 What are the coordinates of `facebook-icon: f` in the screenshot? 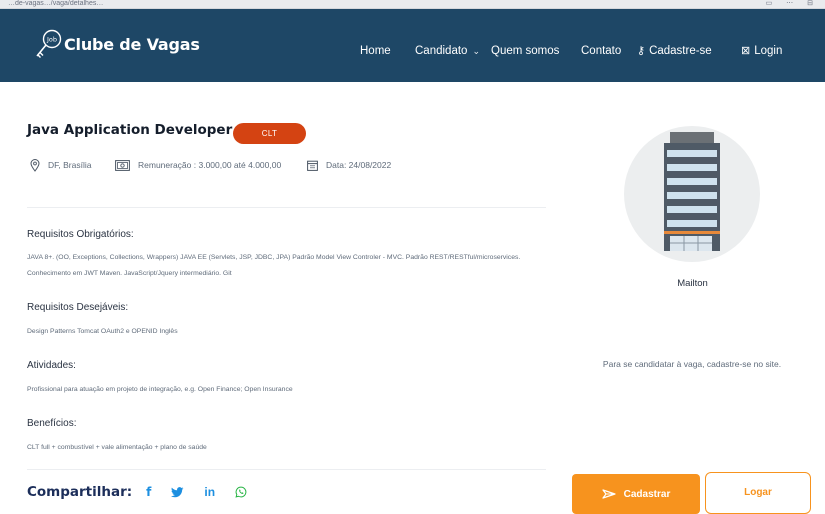 It's located at (148, 492).